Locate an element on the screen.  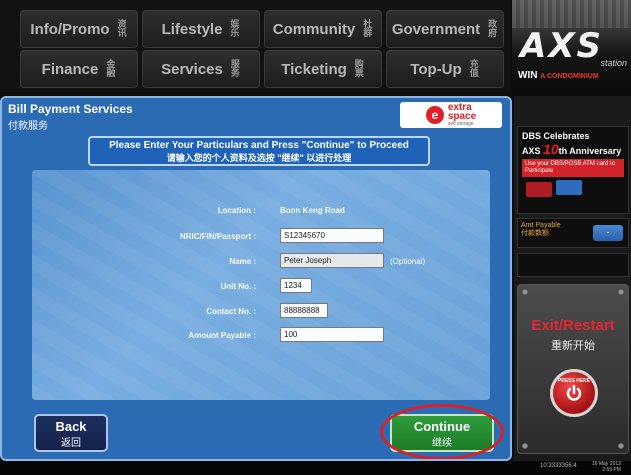
panel-subtitle: 付款服务 is located at coordinates (28, 126).